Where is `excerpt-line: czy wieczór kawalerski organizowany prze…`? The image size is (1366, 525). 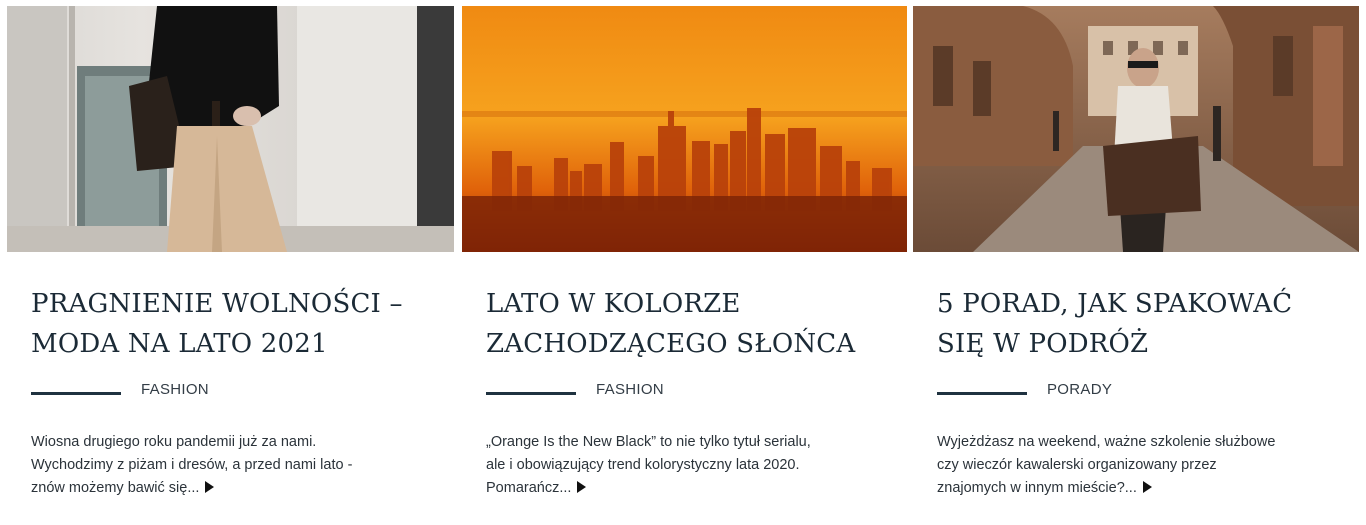 excerpt-line: czy wieczór kawalerski organizowany prze… is located at coordinates (1077, 465).